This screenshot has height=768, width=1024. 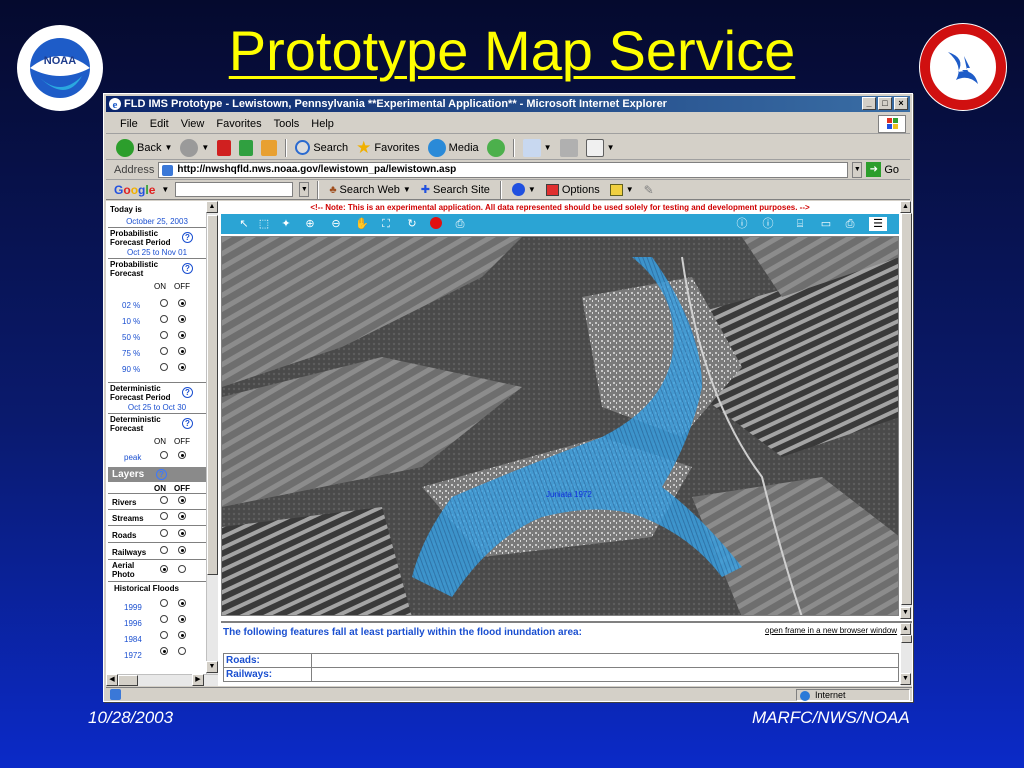 What do you see at coordinates (878, 224) in the screenshot?
I see `legend-list-icon: ☰` at bounding box center [878, 224].